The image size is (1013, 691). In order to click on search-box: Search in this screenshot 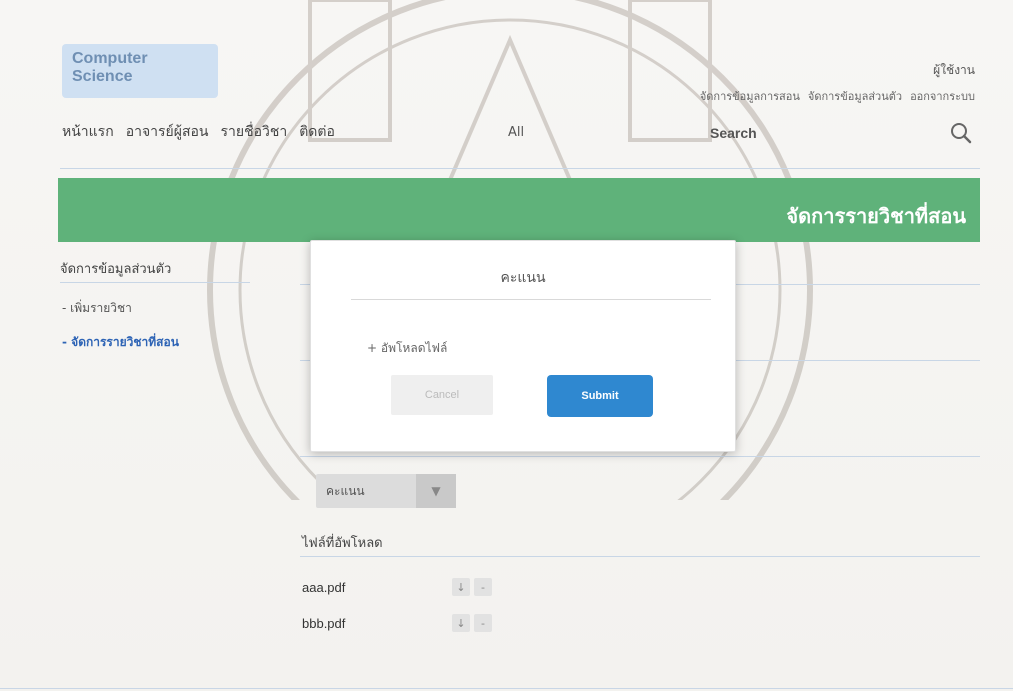, I will do `click(811, 133)`.